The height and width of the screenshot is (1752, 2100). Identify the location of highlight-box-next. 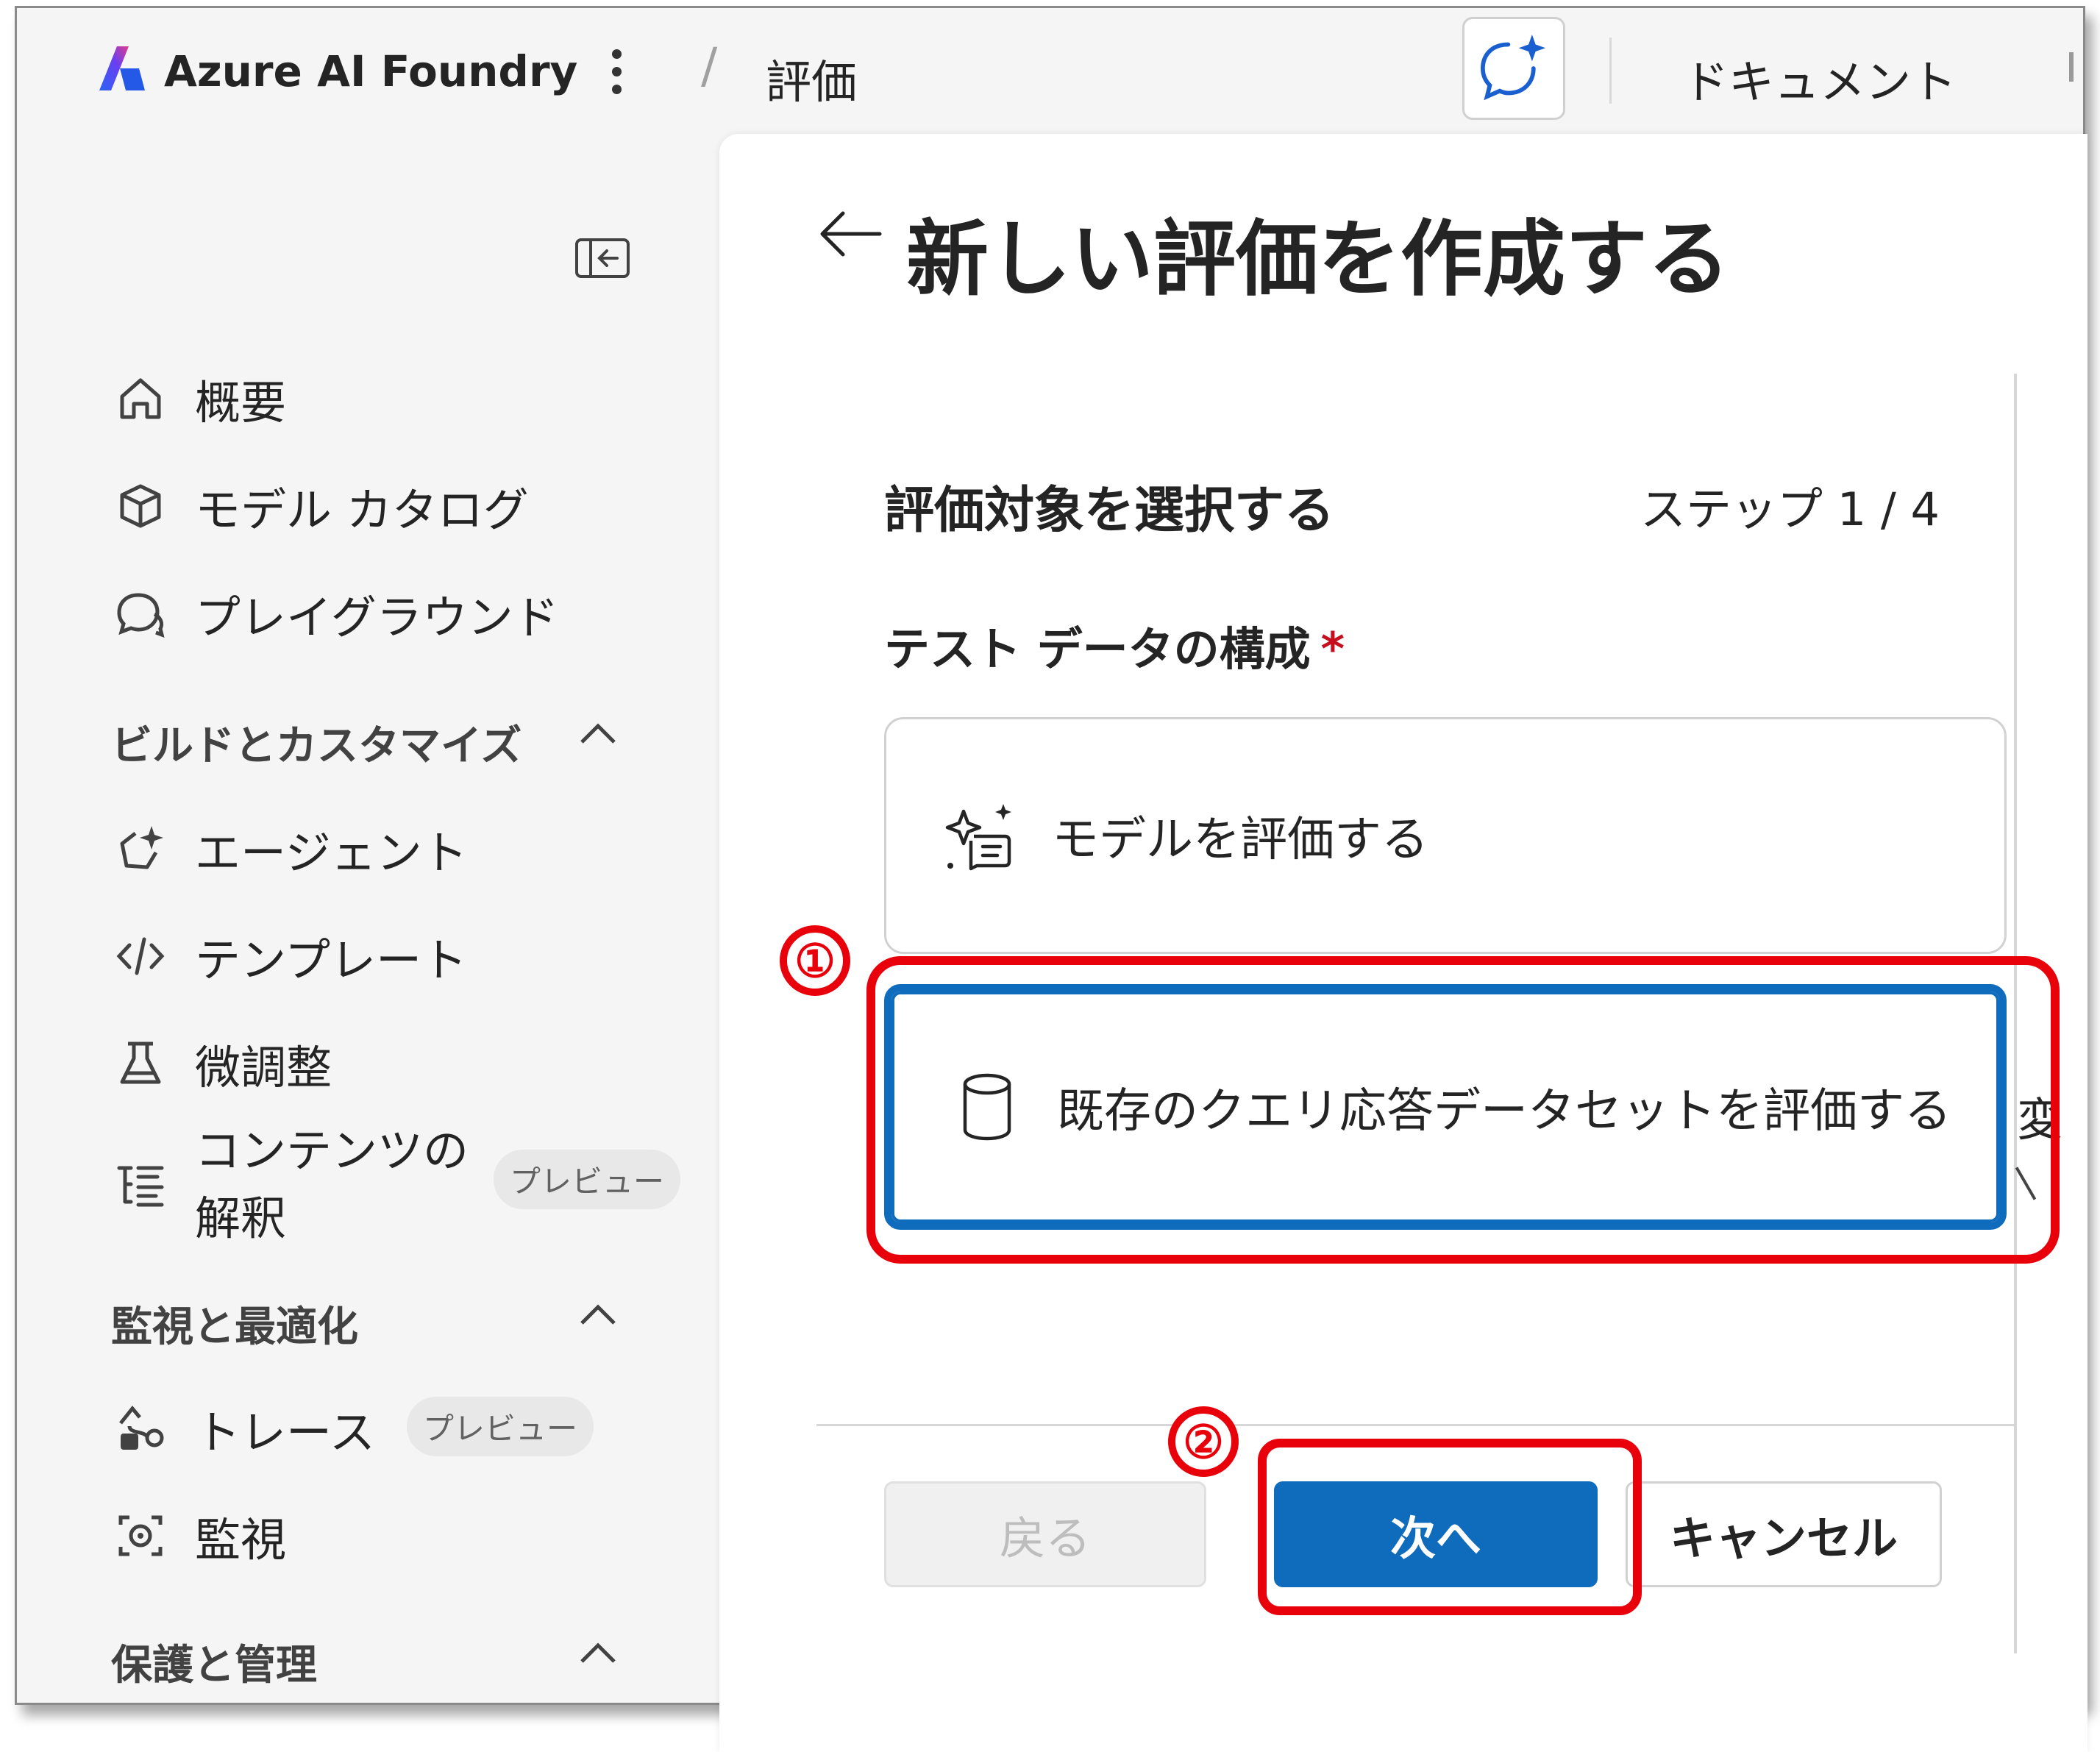
(1450, 1527).